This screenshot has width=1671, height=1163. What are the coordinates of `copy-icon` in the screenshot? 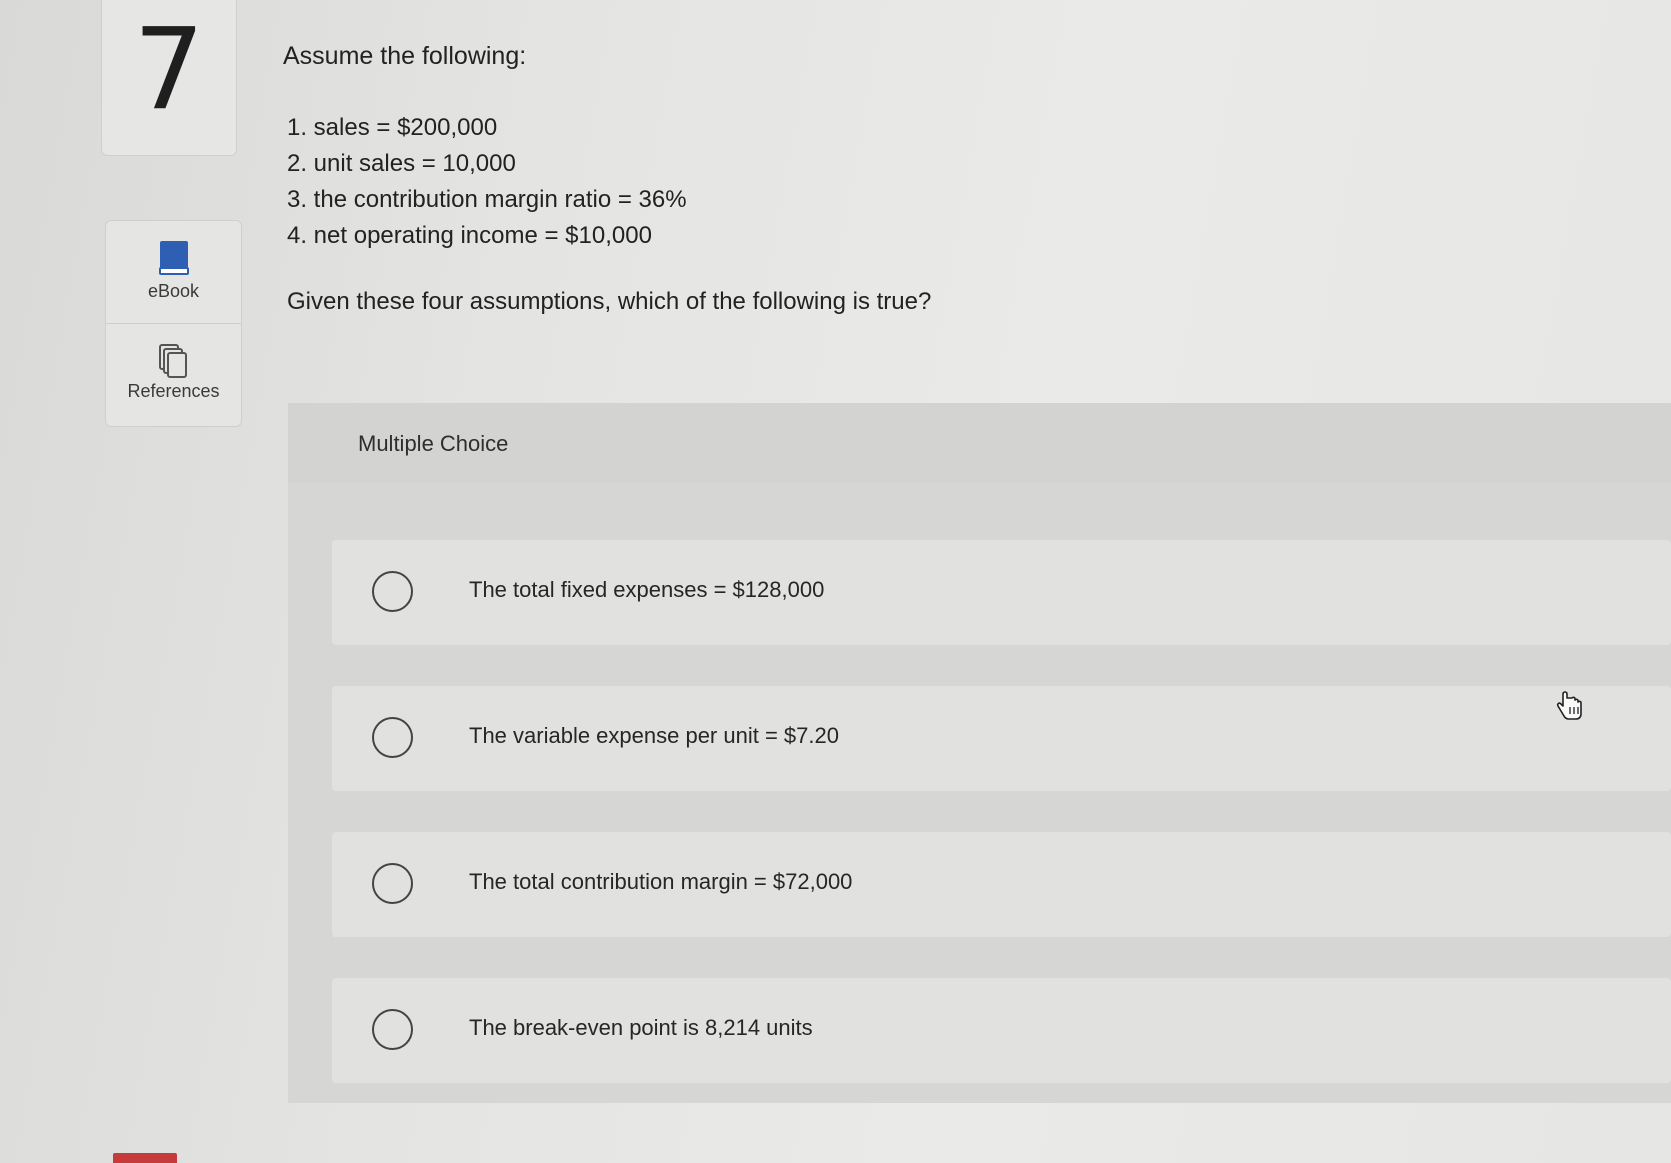 It's located at (172, 361).